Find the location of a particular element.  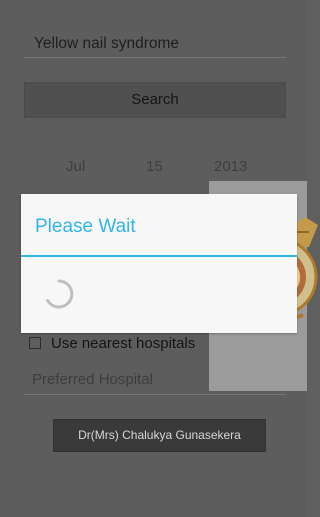

date-picker: Jul 15 2013 is located at coordinates (153, 168).